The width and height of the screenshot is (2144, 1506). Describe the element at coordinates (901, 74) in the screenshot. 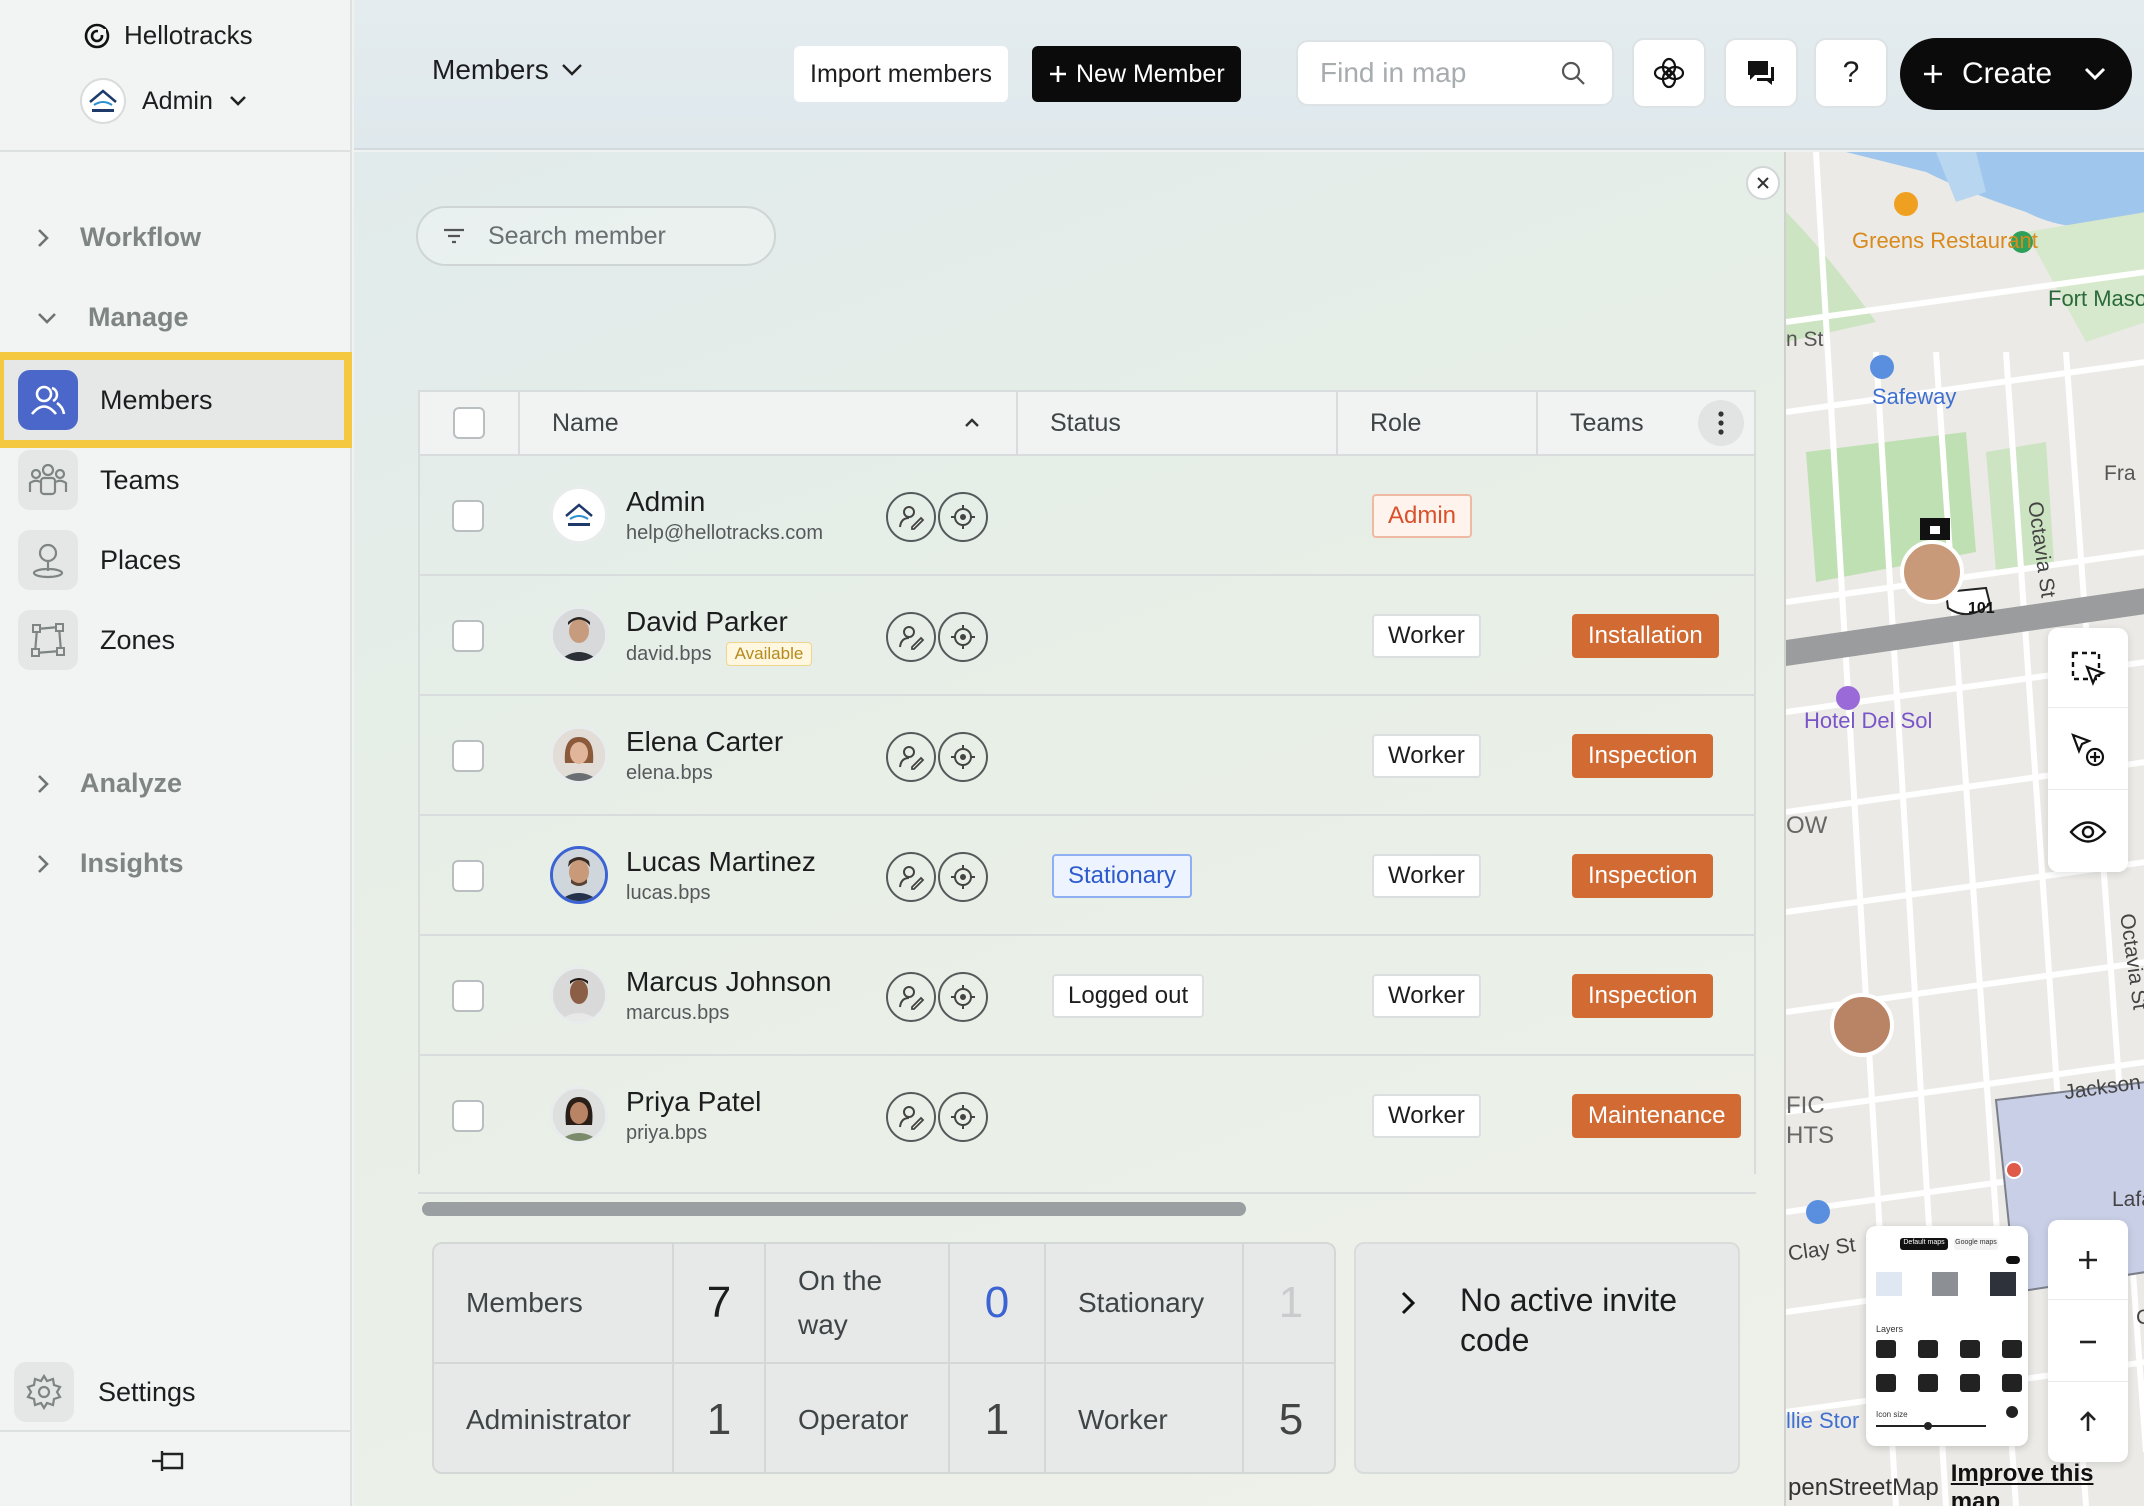

I see `import-members-button: Import members` at that location.